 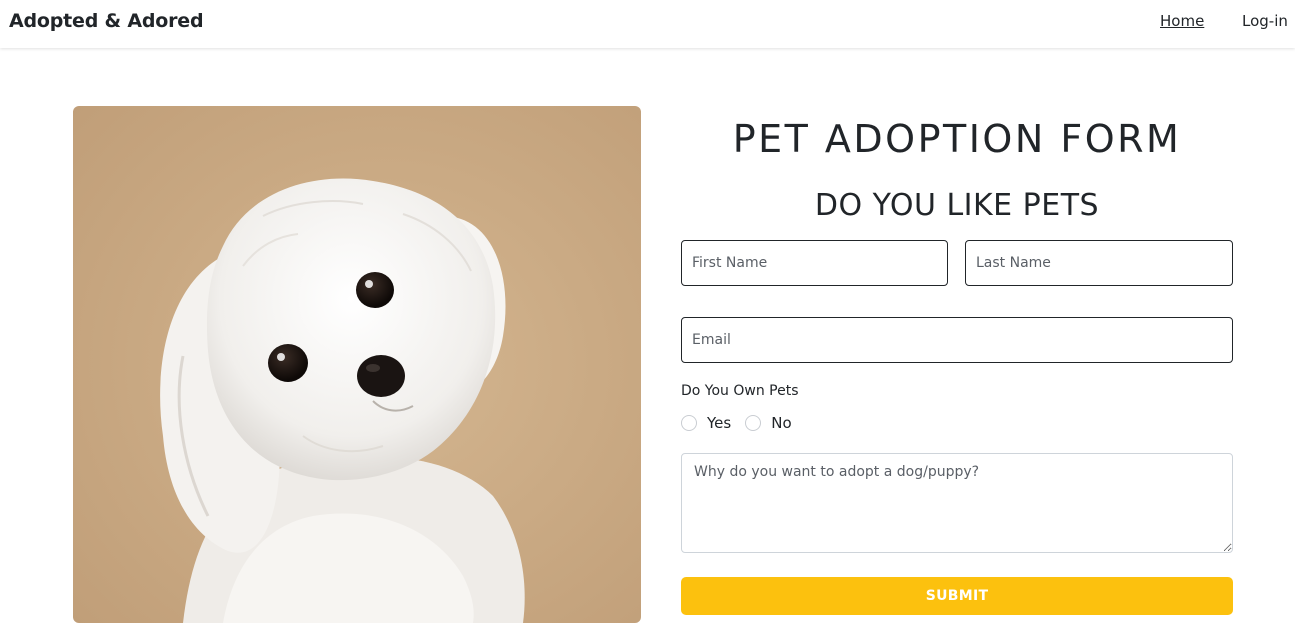 I want to click on nav-home-link: Home, so click(x=1182, y=21).